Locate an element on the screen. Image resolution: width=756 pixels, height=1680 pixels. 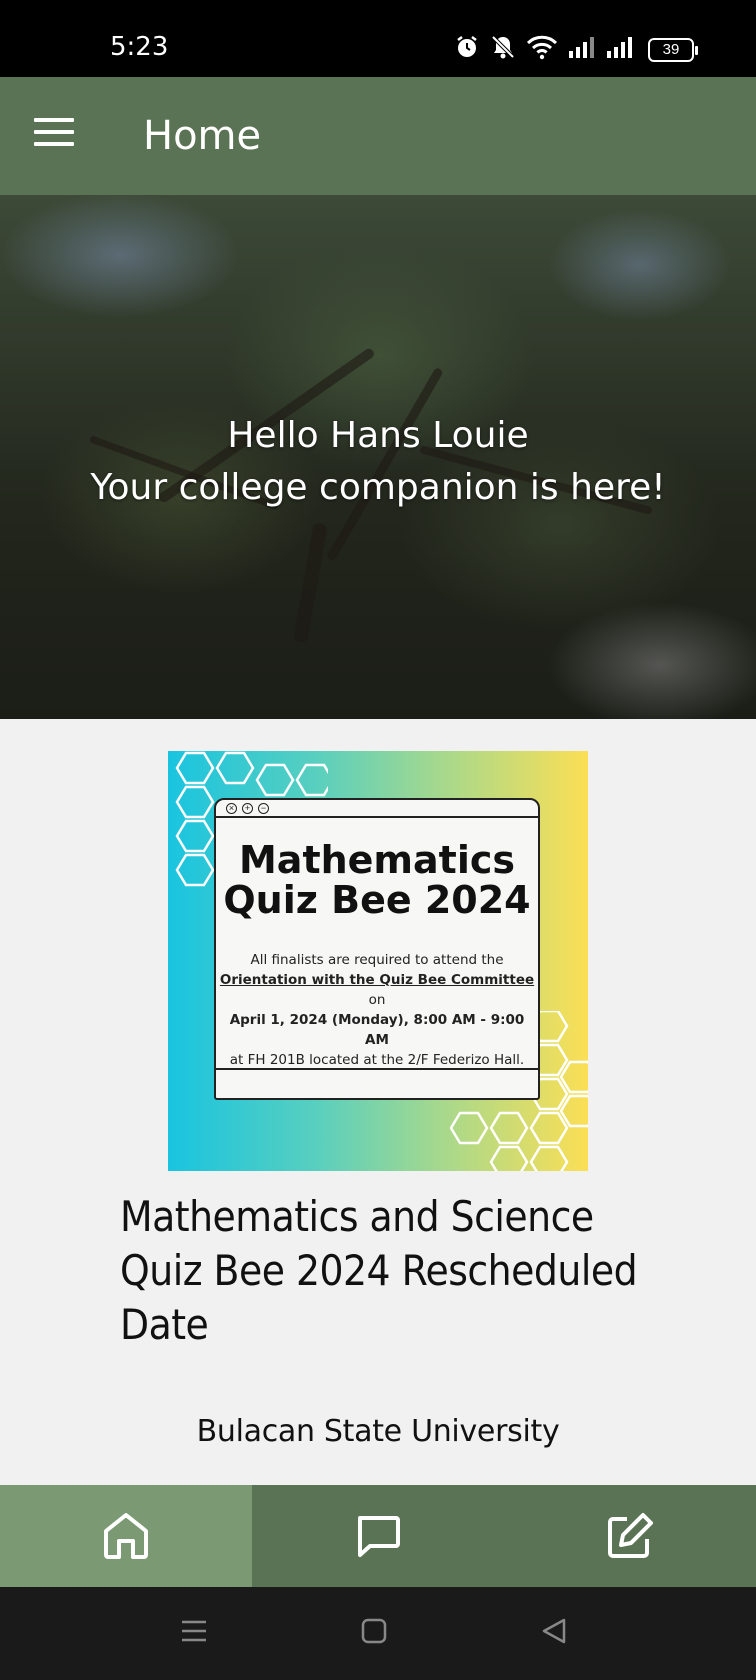
app-bar: Home is located at coordinates (378, 136).